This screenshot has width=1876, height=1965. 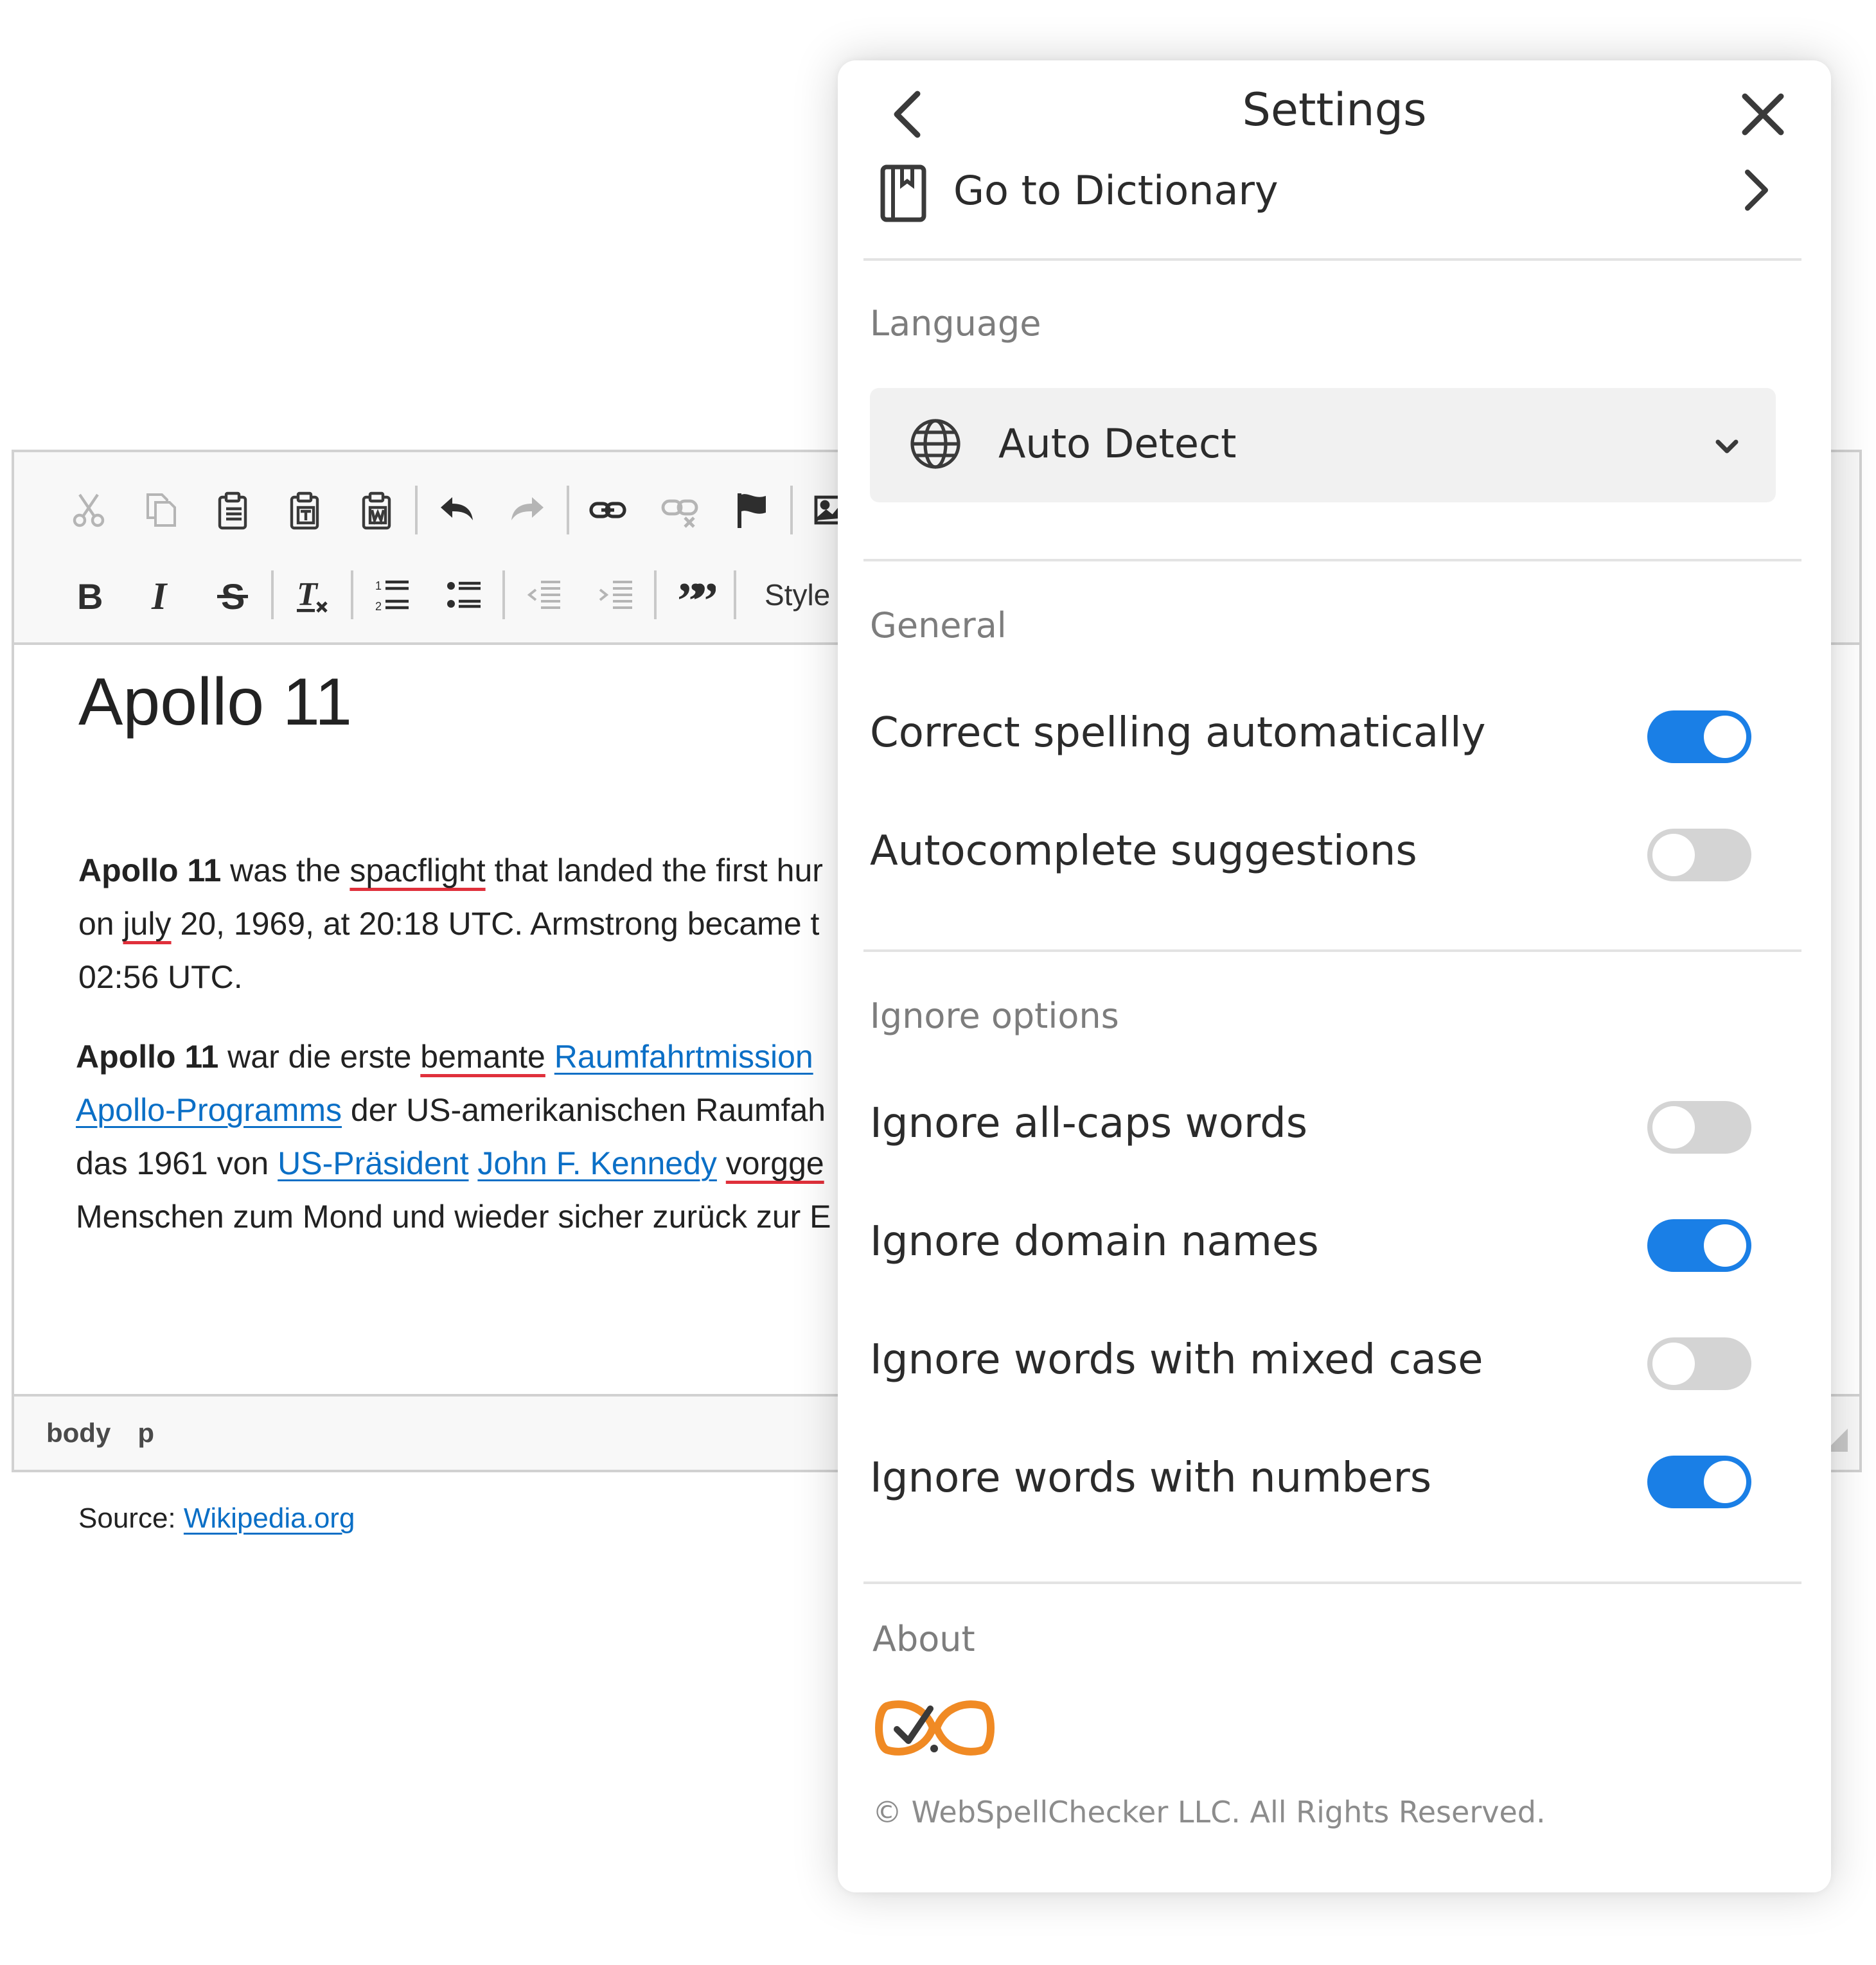 What do you see at coordinates (1699, 1127) in the screenshot?
I see `toggle-ignore-all-caps` at bounding box center [1699, 1127].